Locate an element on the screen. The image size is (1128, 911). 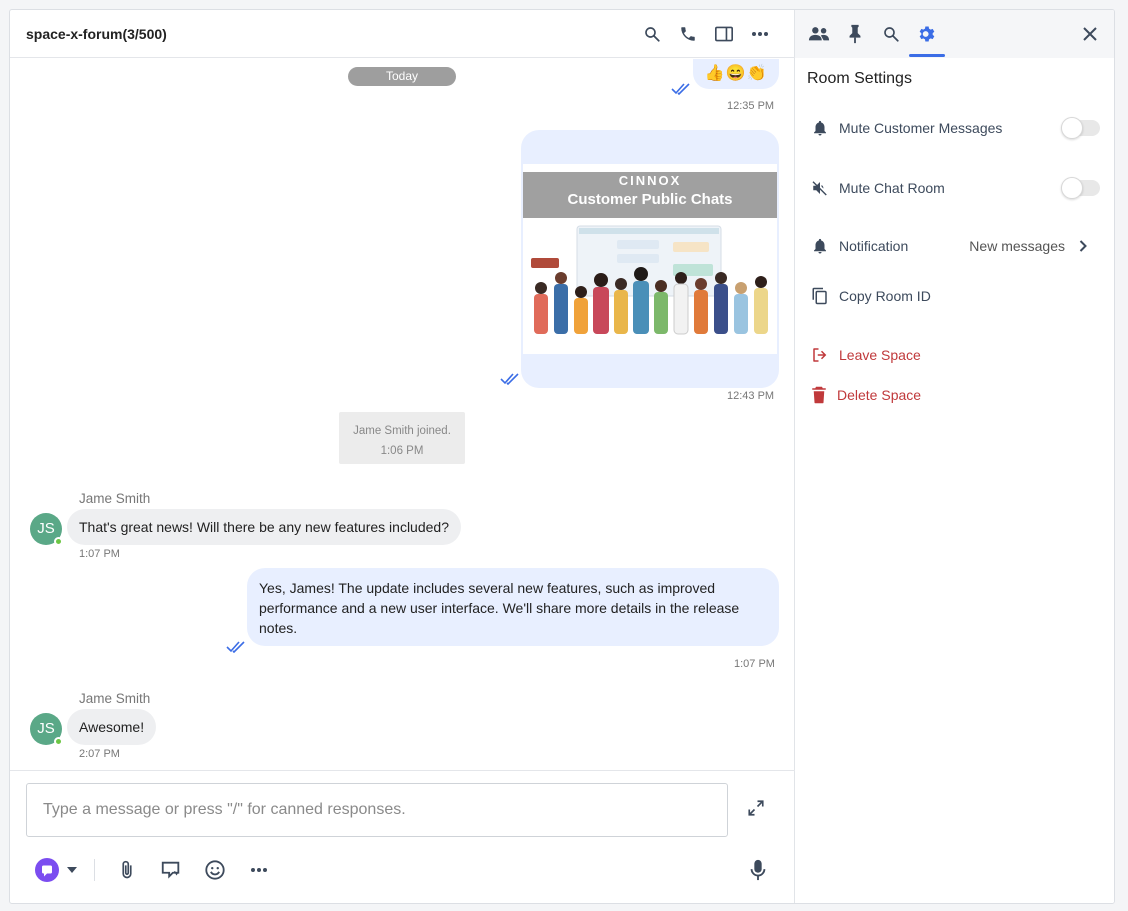
emoji-message: 👍😄👏 is located at coordinates (736, 74).